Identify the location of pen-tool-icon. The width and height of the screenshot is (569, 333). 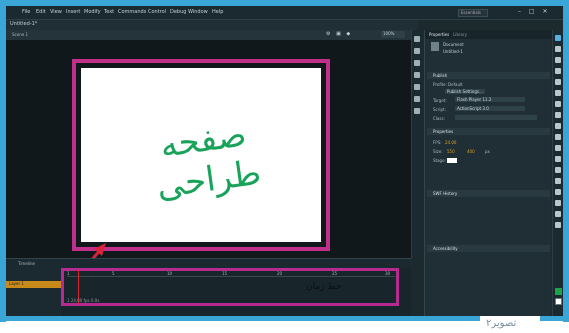
(558, 93).